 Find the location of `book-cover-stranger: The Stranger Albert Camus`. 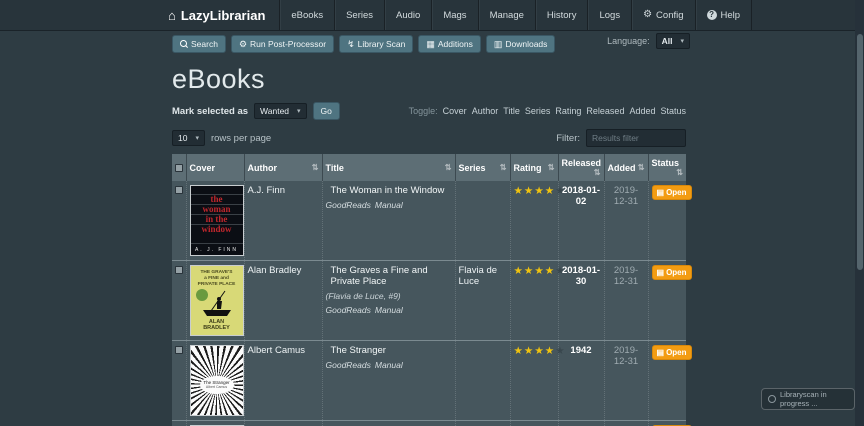

book-cover-stranger: The Stranger Albert Camus is located at coordinates (216, 380).